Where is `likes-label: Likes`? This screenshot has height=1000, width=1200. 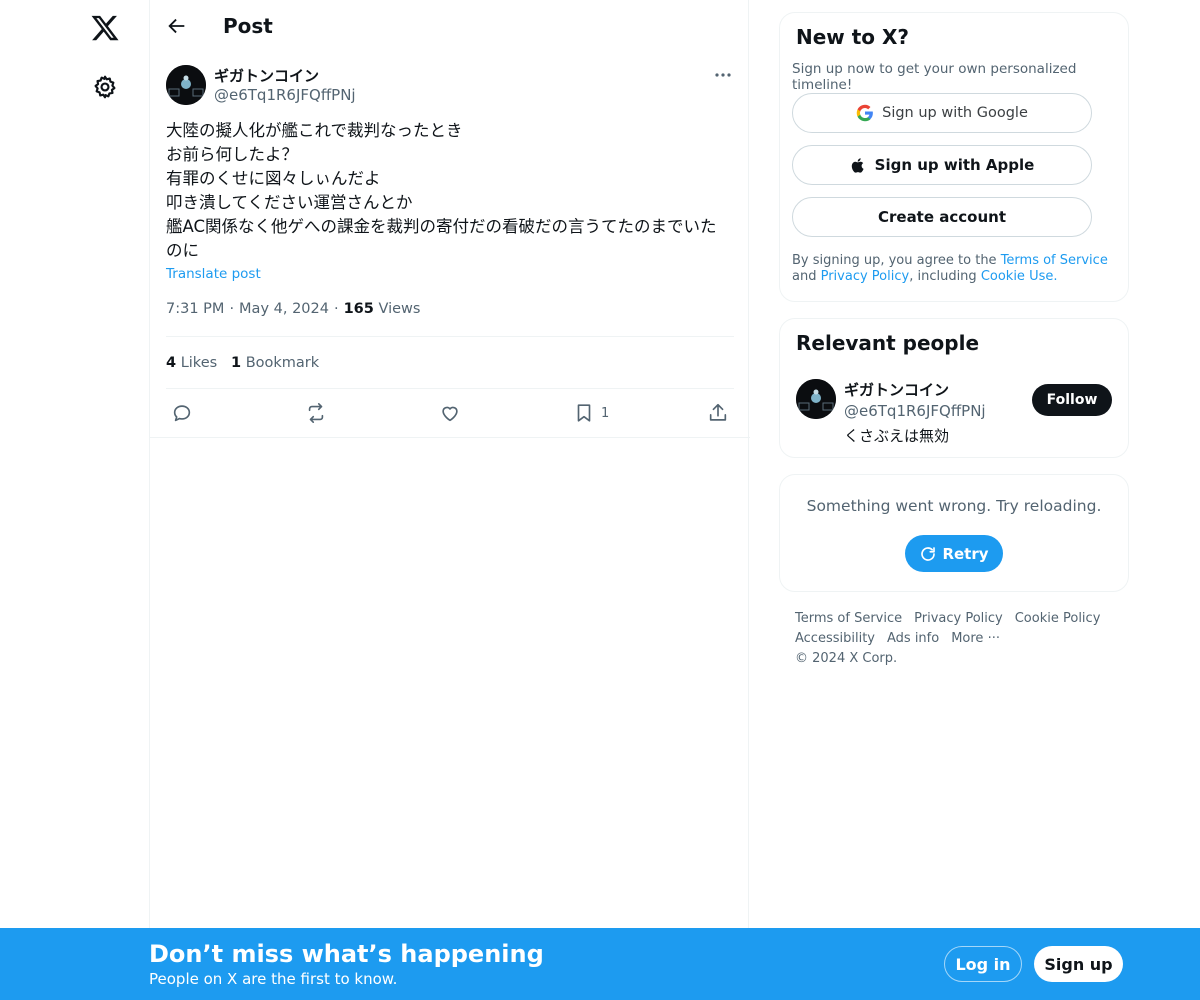 likes-label: Likes is located at coordinates (199, 363).